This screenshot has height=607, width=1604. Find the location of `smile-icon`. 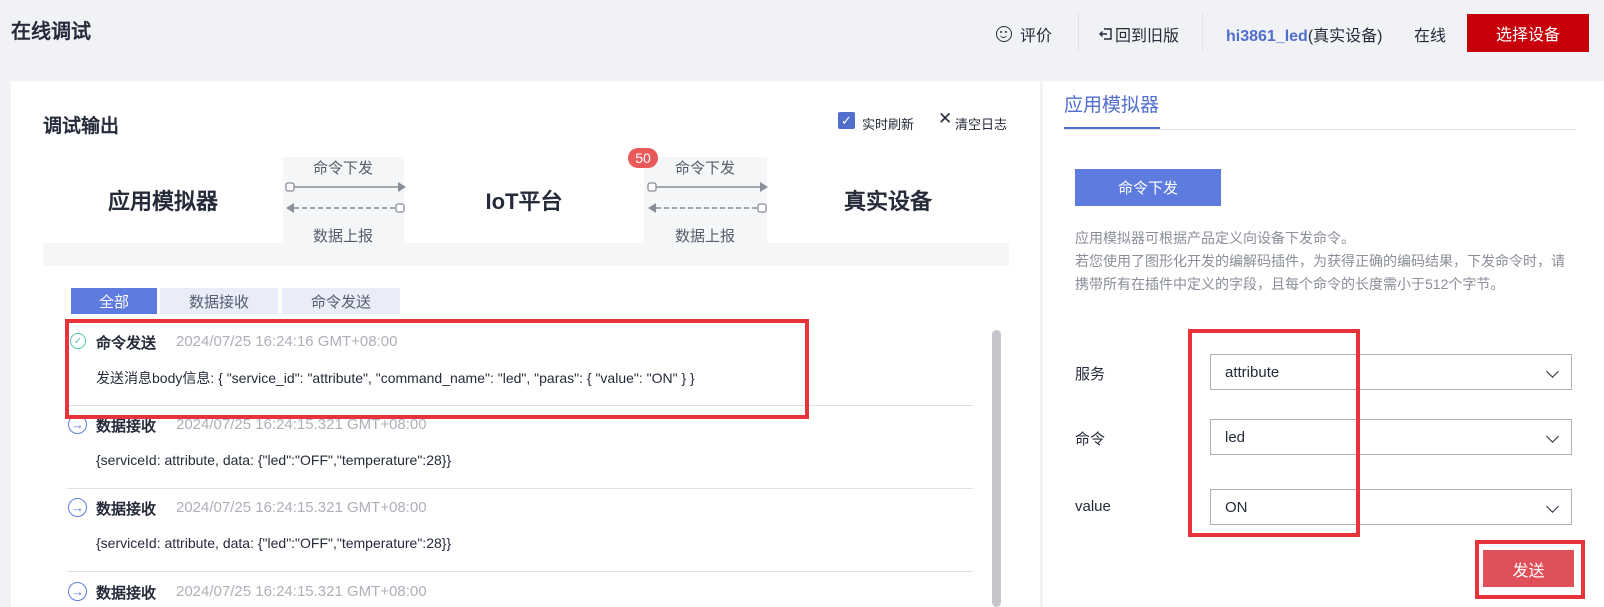

smile-icon is located at coordinates (1004, 34).